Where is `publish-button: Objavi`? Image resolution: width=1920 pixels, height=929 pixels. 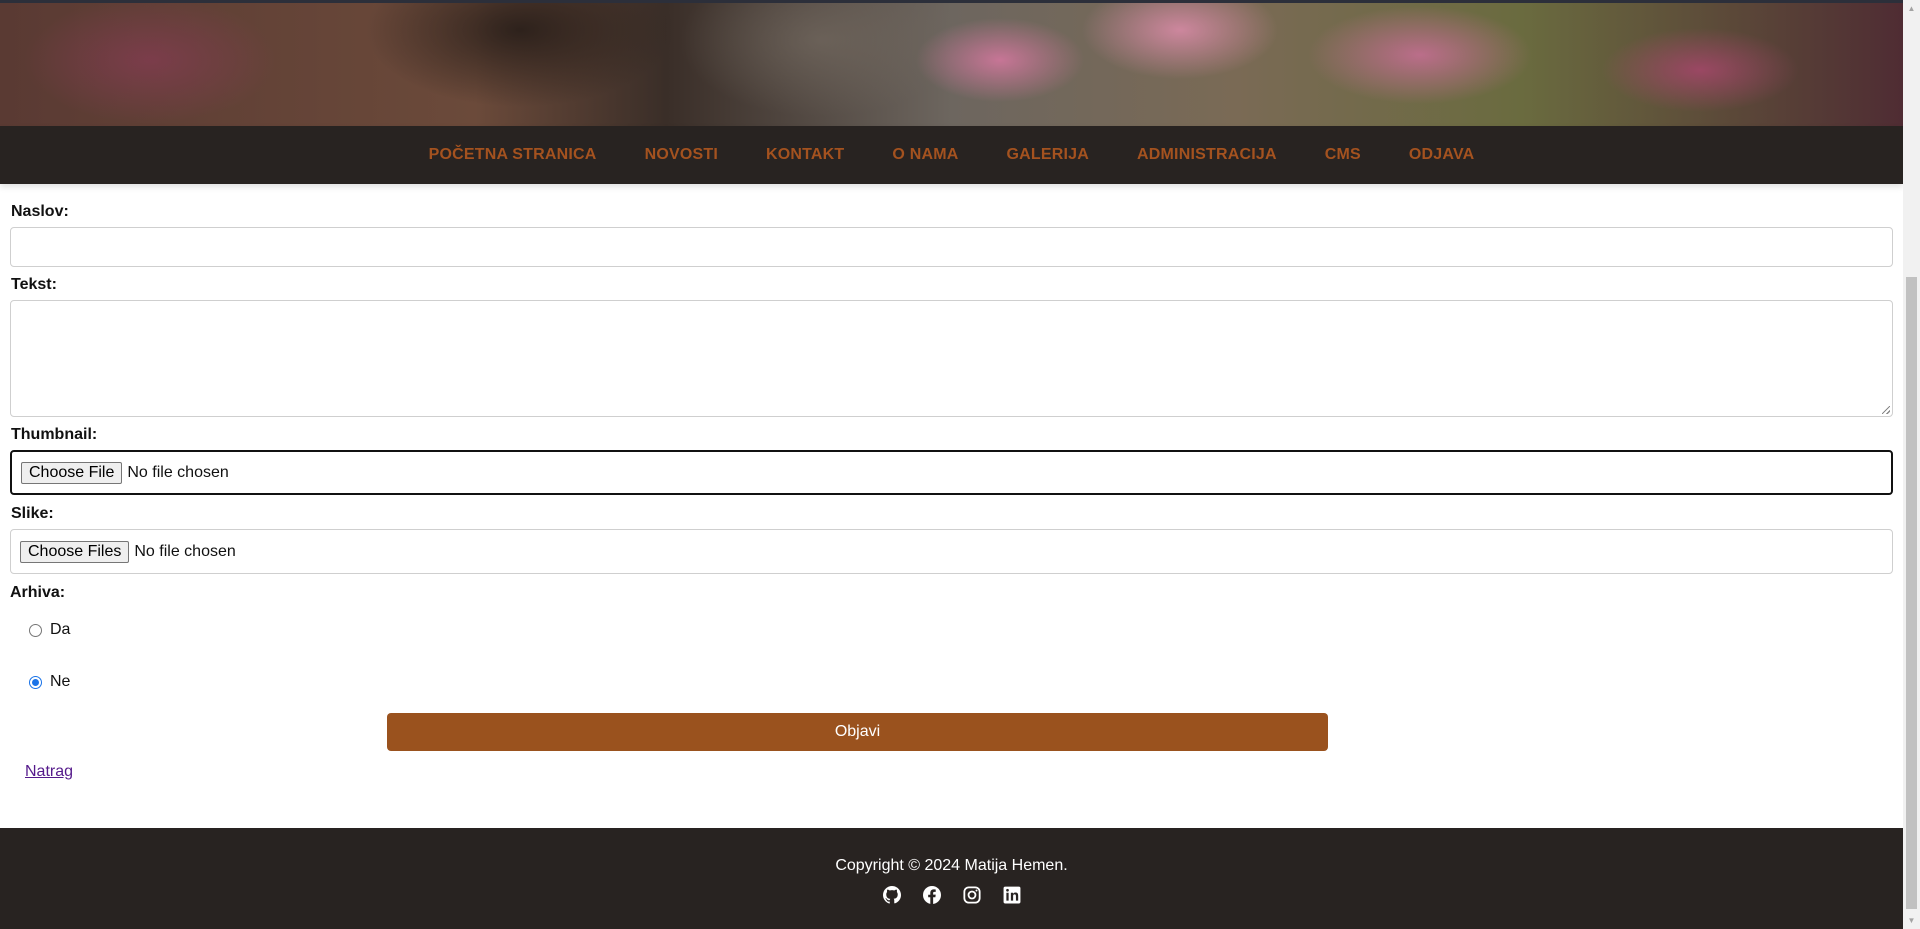 publish-button: Objavi is located at coordinates (857, 732).